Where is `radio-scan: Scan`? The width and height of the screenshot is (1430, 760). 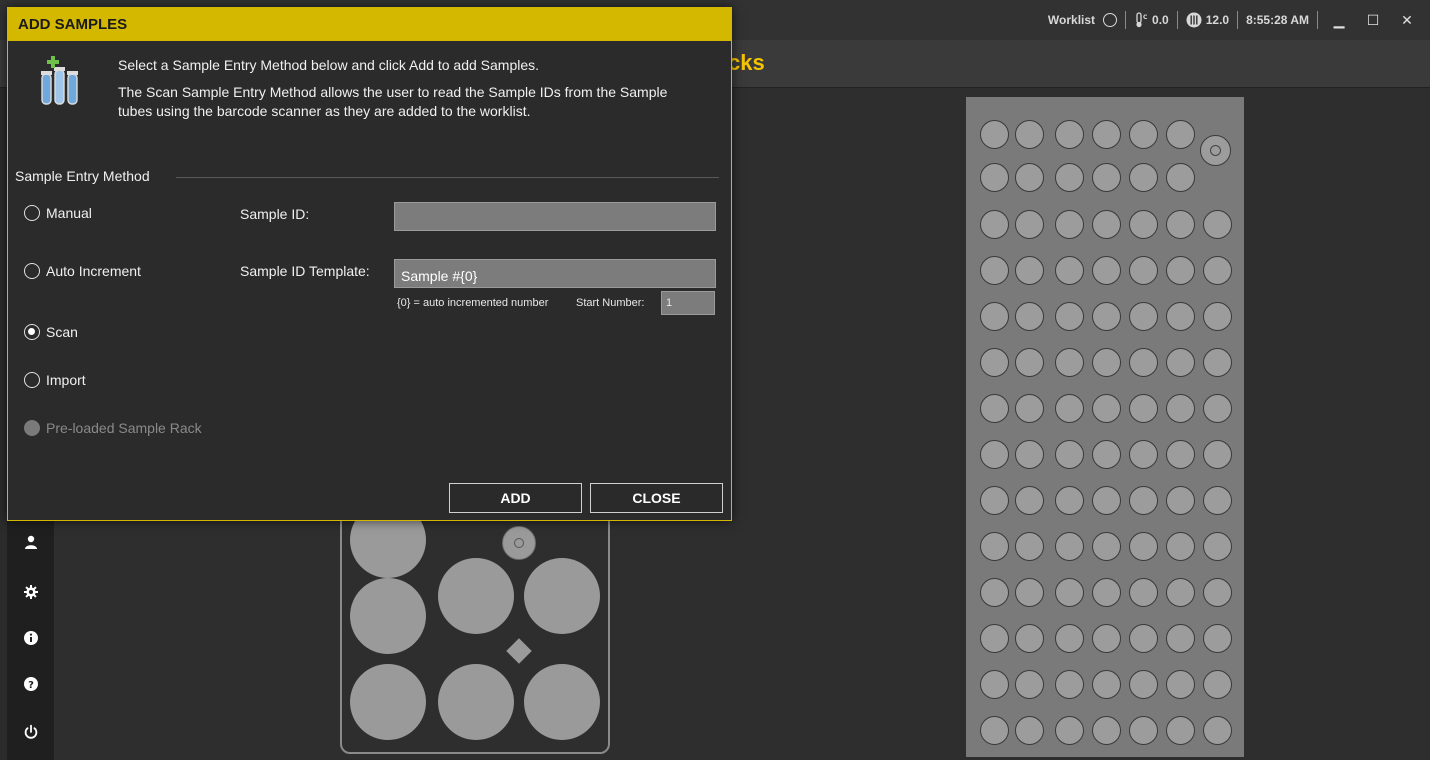 radio-scan: Scan is located at coordinates (51, 332).